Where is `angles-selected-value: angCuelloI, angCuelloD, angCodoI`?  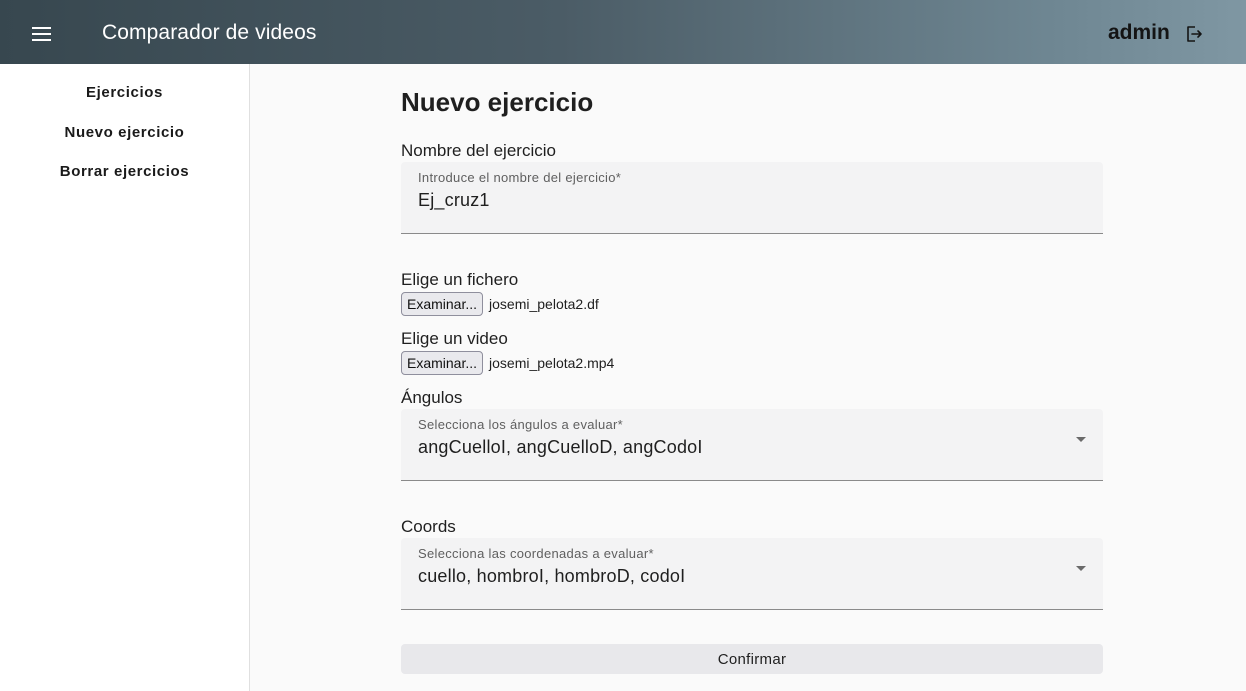
angles-selected-value: angCuelloI, angCuelloD, angCodoI is located at coordinates (560, 447).